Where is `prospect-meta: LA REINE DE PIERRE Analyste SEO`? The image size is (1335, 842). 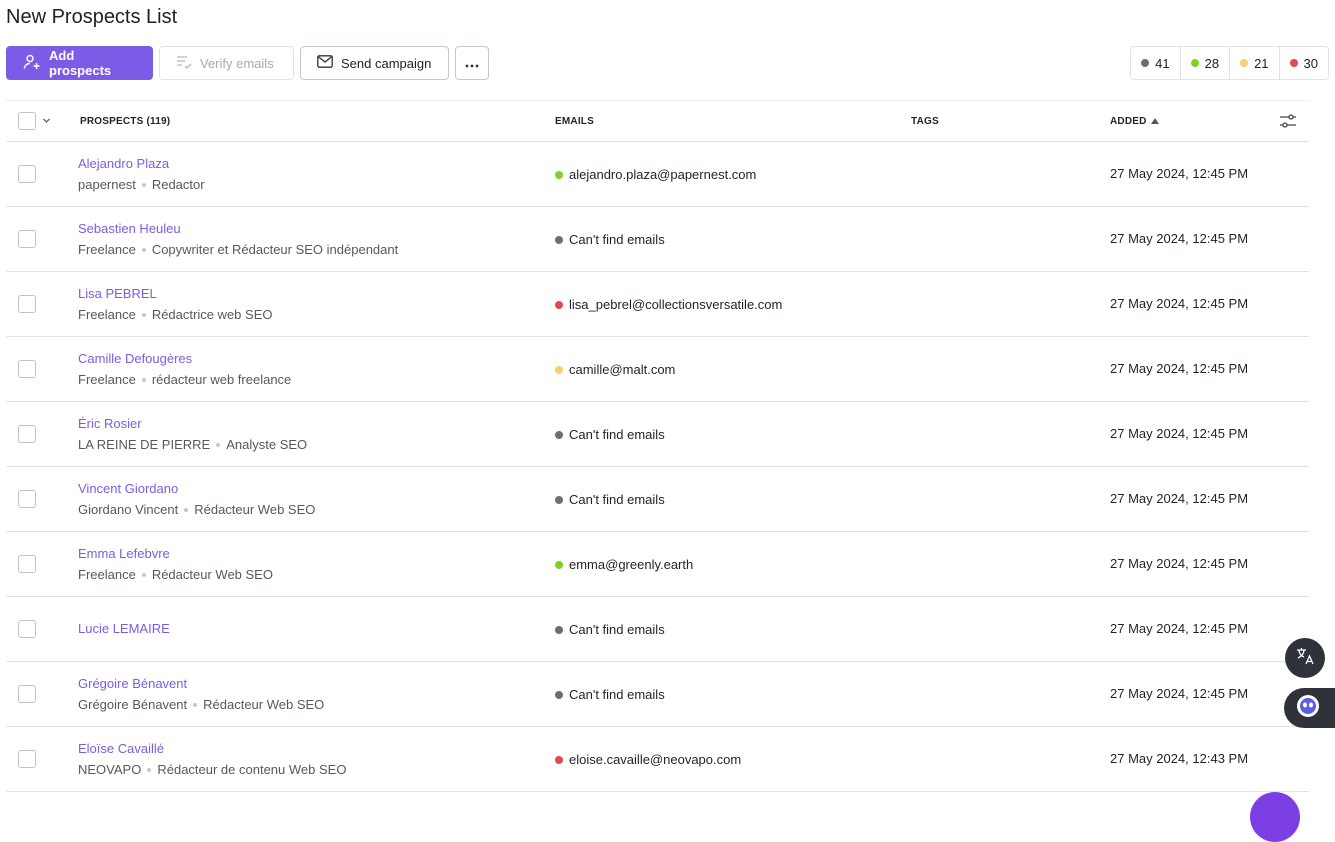
prospect-meta: LA REINE DE PIERRE Analyste SEO is located at coordinates (192, 444).